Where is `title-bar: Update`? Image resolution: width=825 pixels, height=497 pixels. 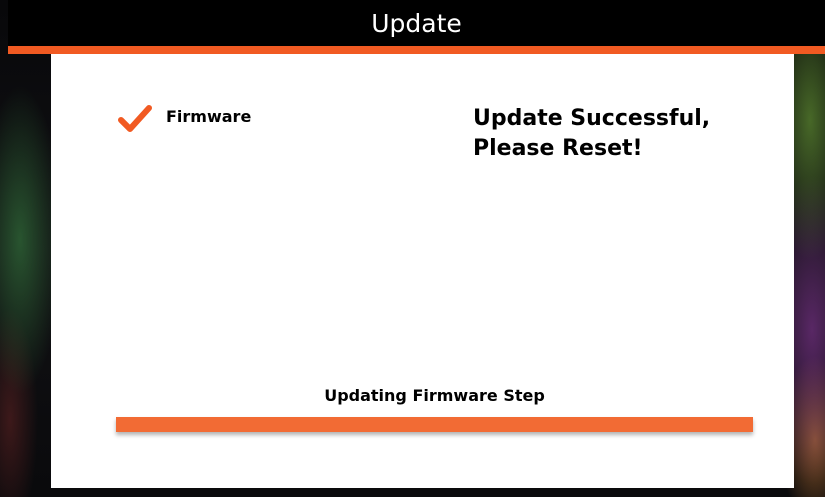
title-bar: Update is located at coordinates (416, 23).